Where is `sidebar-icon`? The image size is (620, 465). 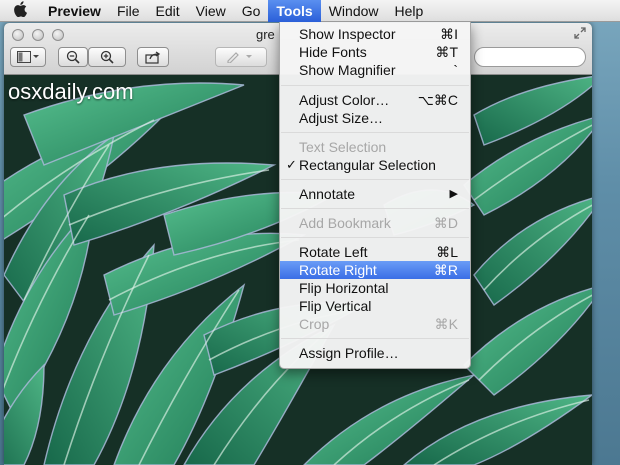
sidebar-icon is located at coordinates (28, 57).